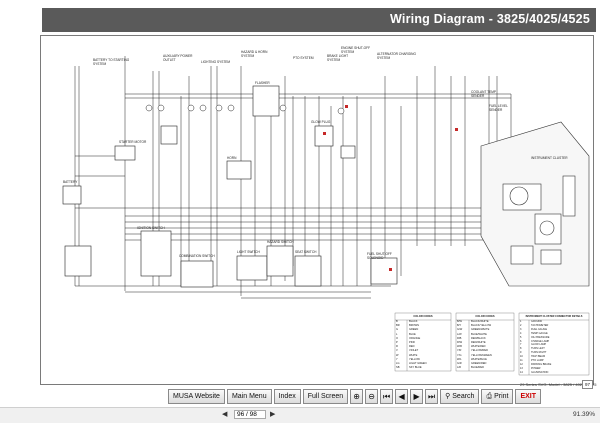 The height and width of the screenshot is (423, 600). What do you see at coordinates (477, 368) in the screenshot?
I see `description-cell: BLUE/RED` at bounding box center [477, 368].